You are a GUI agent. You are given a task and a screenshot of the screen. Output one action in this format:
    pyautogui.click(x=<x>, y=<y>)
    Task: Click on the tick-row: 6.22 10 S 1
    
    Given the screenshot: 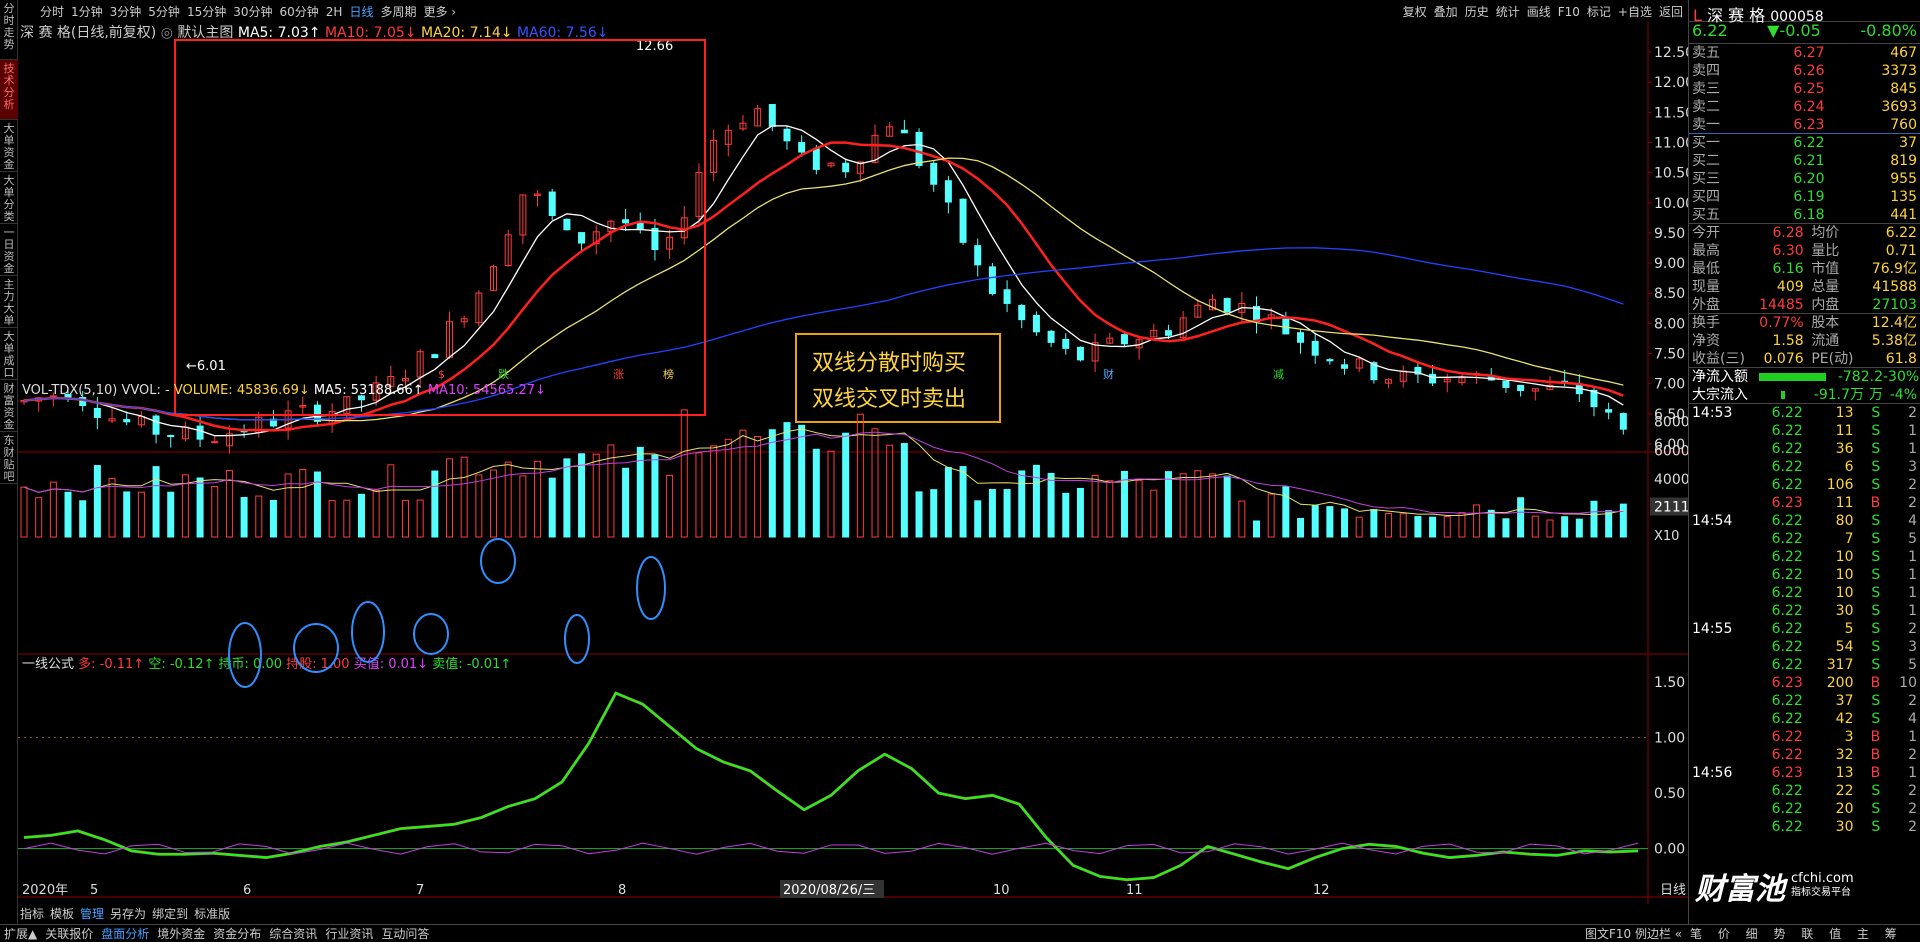 What is the action you would take?
    pyautogui.click(x=1804, y=575)
    